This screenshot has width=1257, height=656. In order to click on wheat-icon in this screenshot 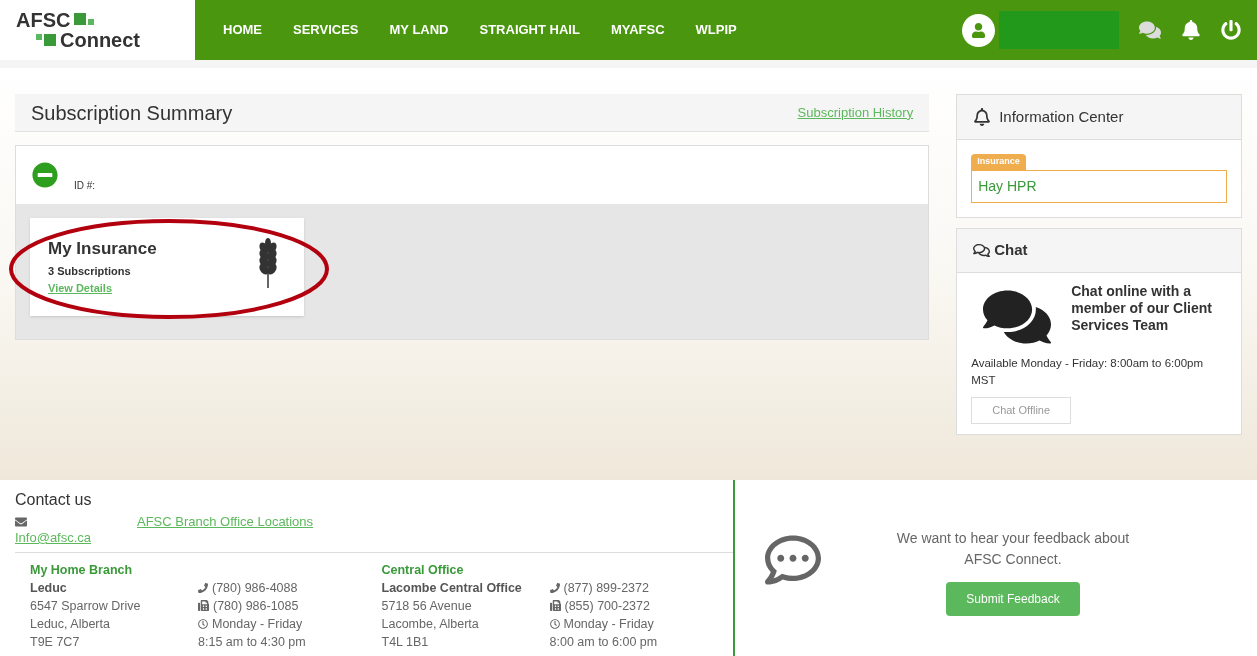, I will do `click(268, 263)`.